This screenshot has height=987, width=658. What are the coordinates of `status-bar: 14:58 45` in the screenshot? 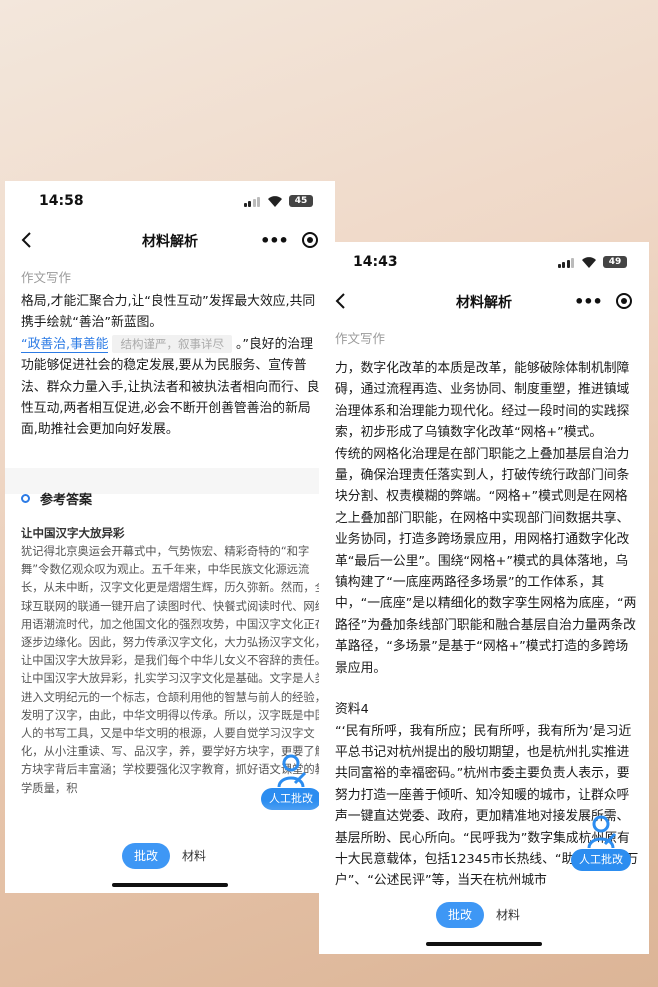 It's located at (170, 201).